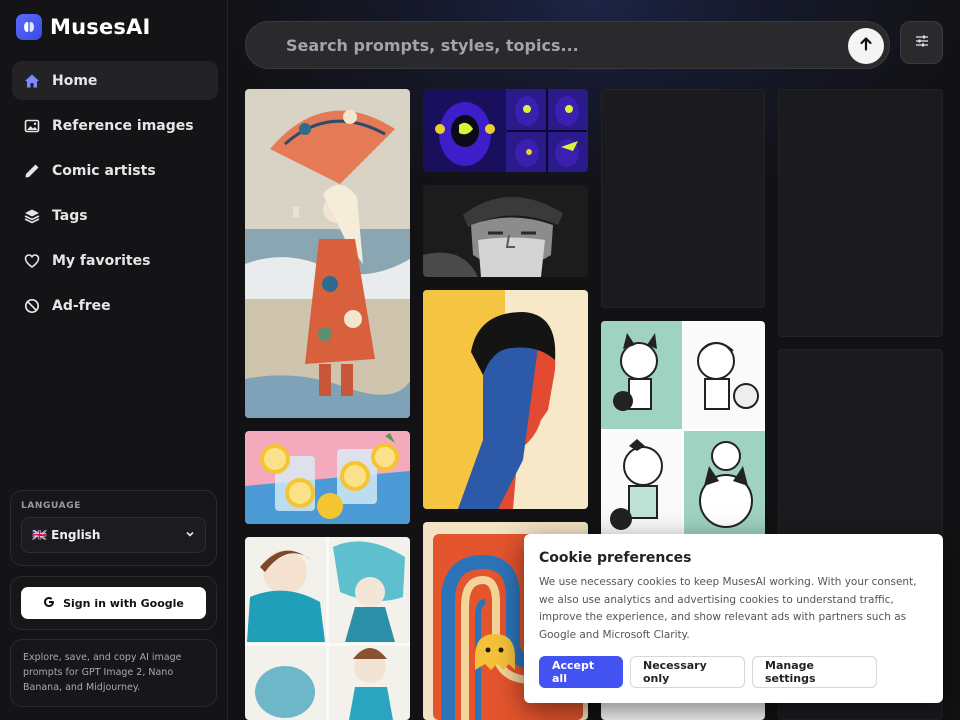 Image resolution: width=960 pixels, height=720 pixels. I want to click on heart-icon, so click(32, 261).